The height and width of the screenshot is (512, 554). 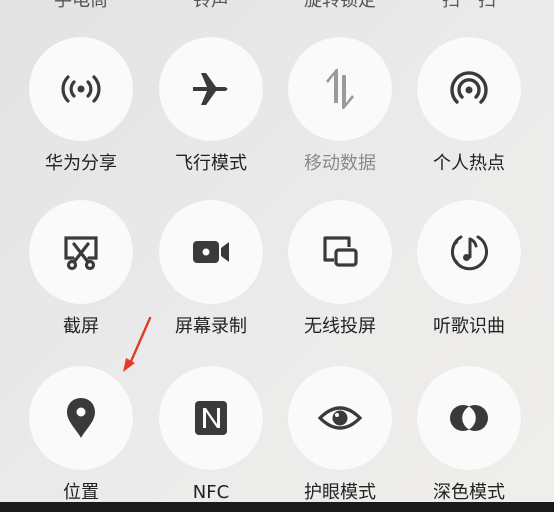 What do you see at coordinates (469, 492) in the screenshot?
I see `tile-label: 深色模式` at bounding box center [469, 492].